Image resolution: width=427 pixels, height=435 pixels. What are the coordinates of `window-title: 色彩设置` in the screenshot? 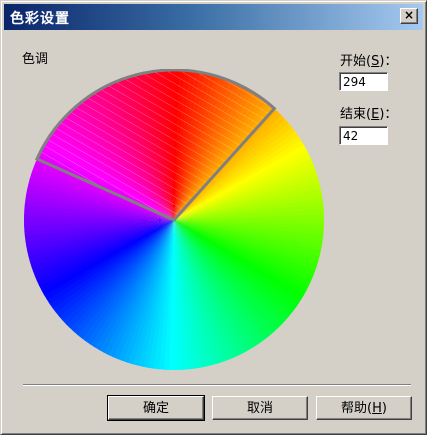 It's located at (40, 19).